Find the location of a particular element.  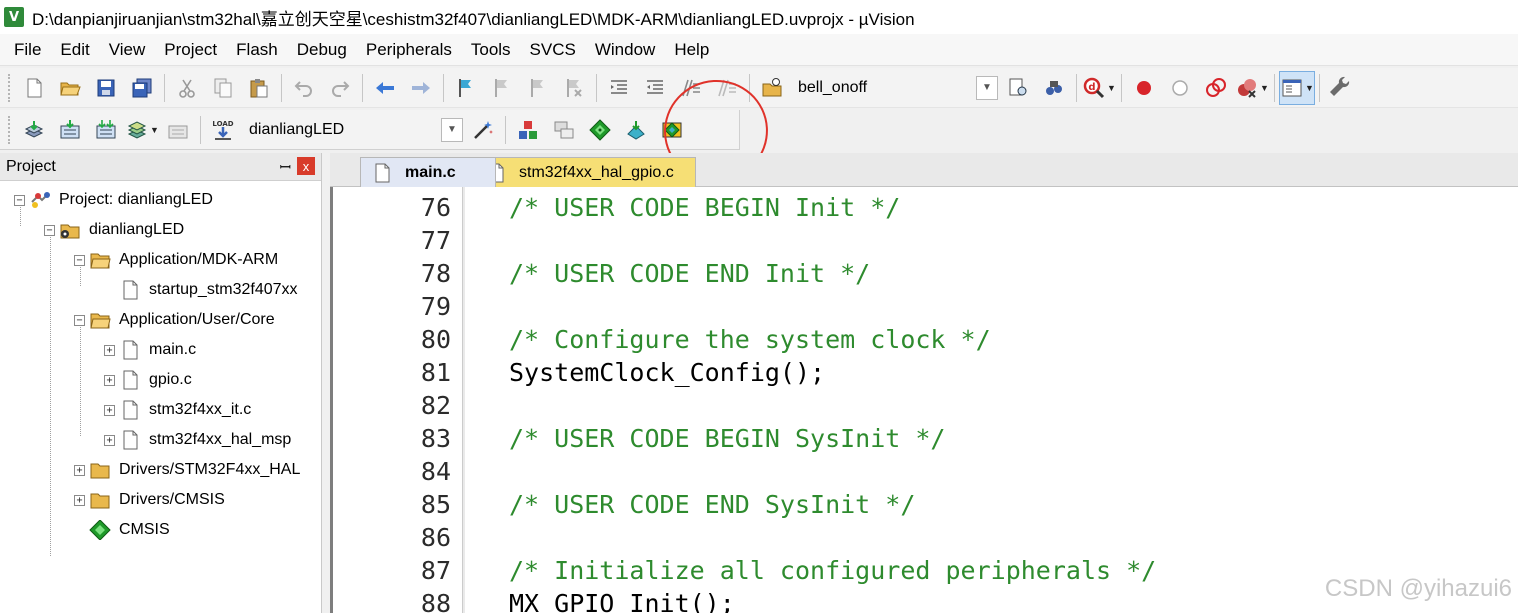

tree-item-group-cmsis: + Drivers/CMSIS is located at coordinates (149, 500).